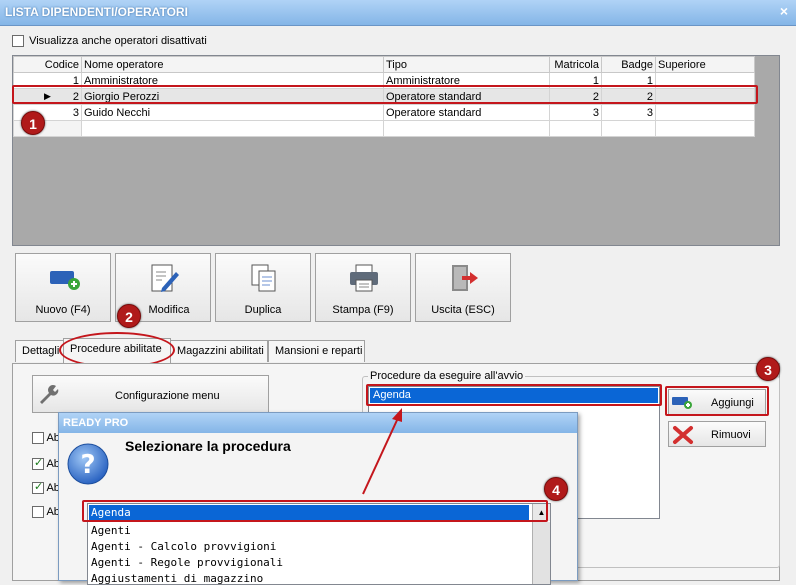  Describe the element at coordinates (382, 451) in the screenshot. I see `callout-arrow` at that location.